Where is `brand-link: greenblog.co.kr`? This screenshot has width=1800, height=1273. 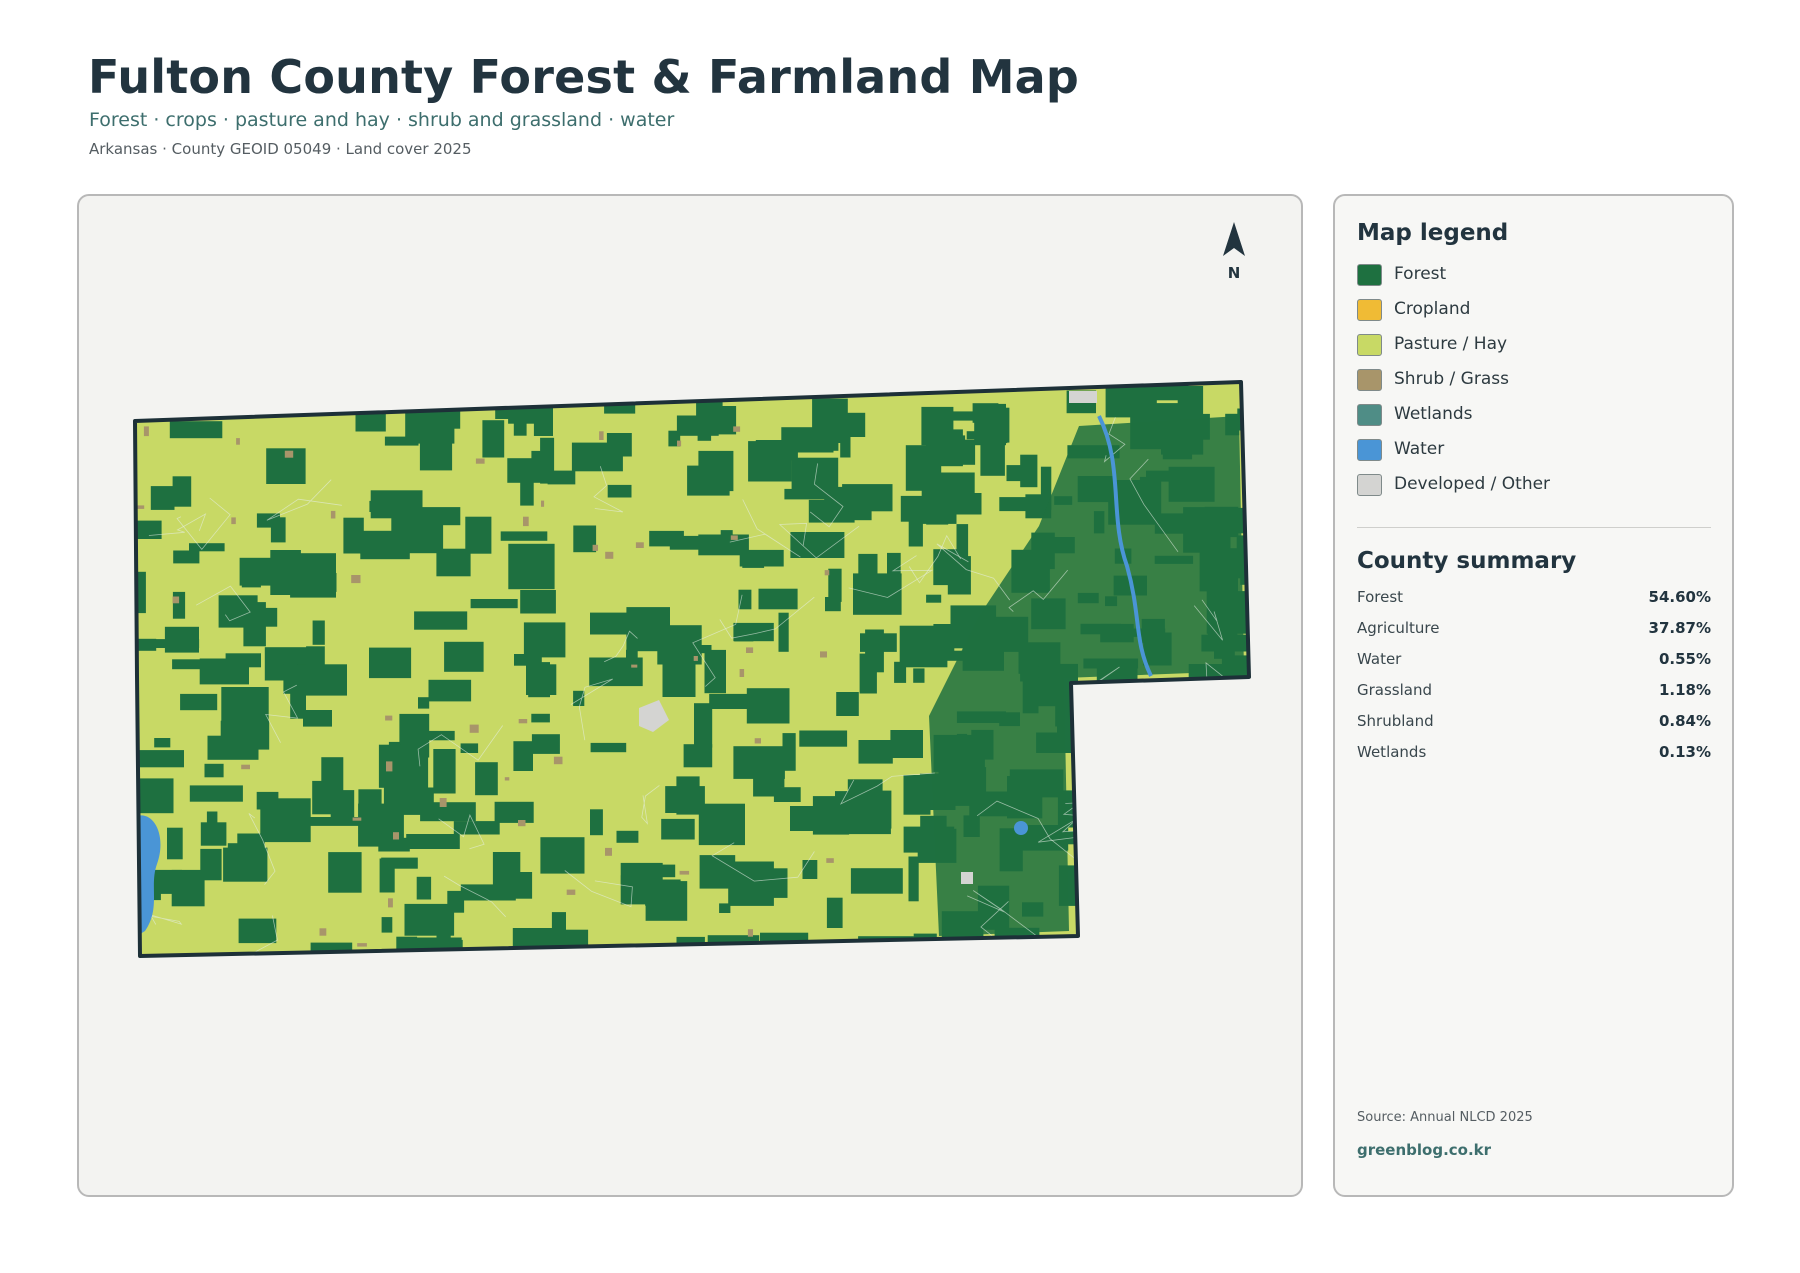 brand-link: greenblog.co.kr is located at coordinates (1424, 1150).